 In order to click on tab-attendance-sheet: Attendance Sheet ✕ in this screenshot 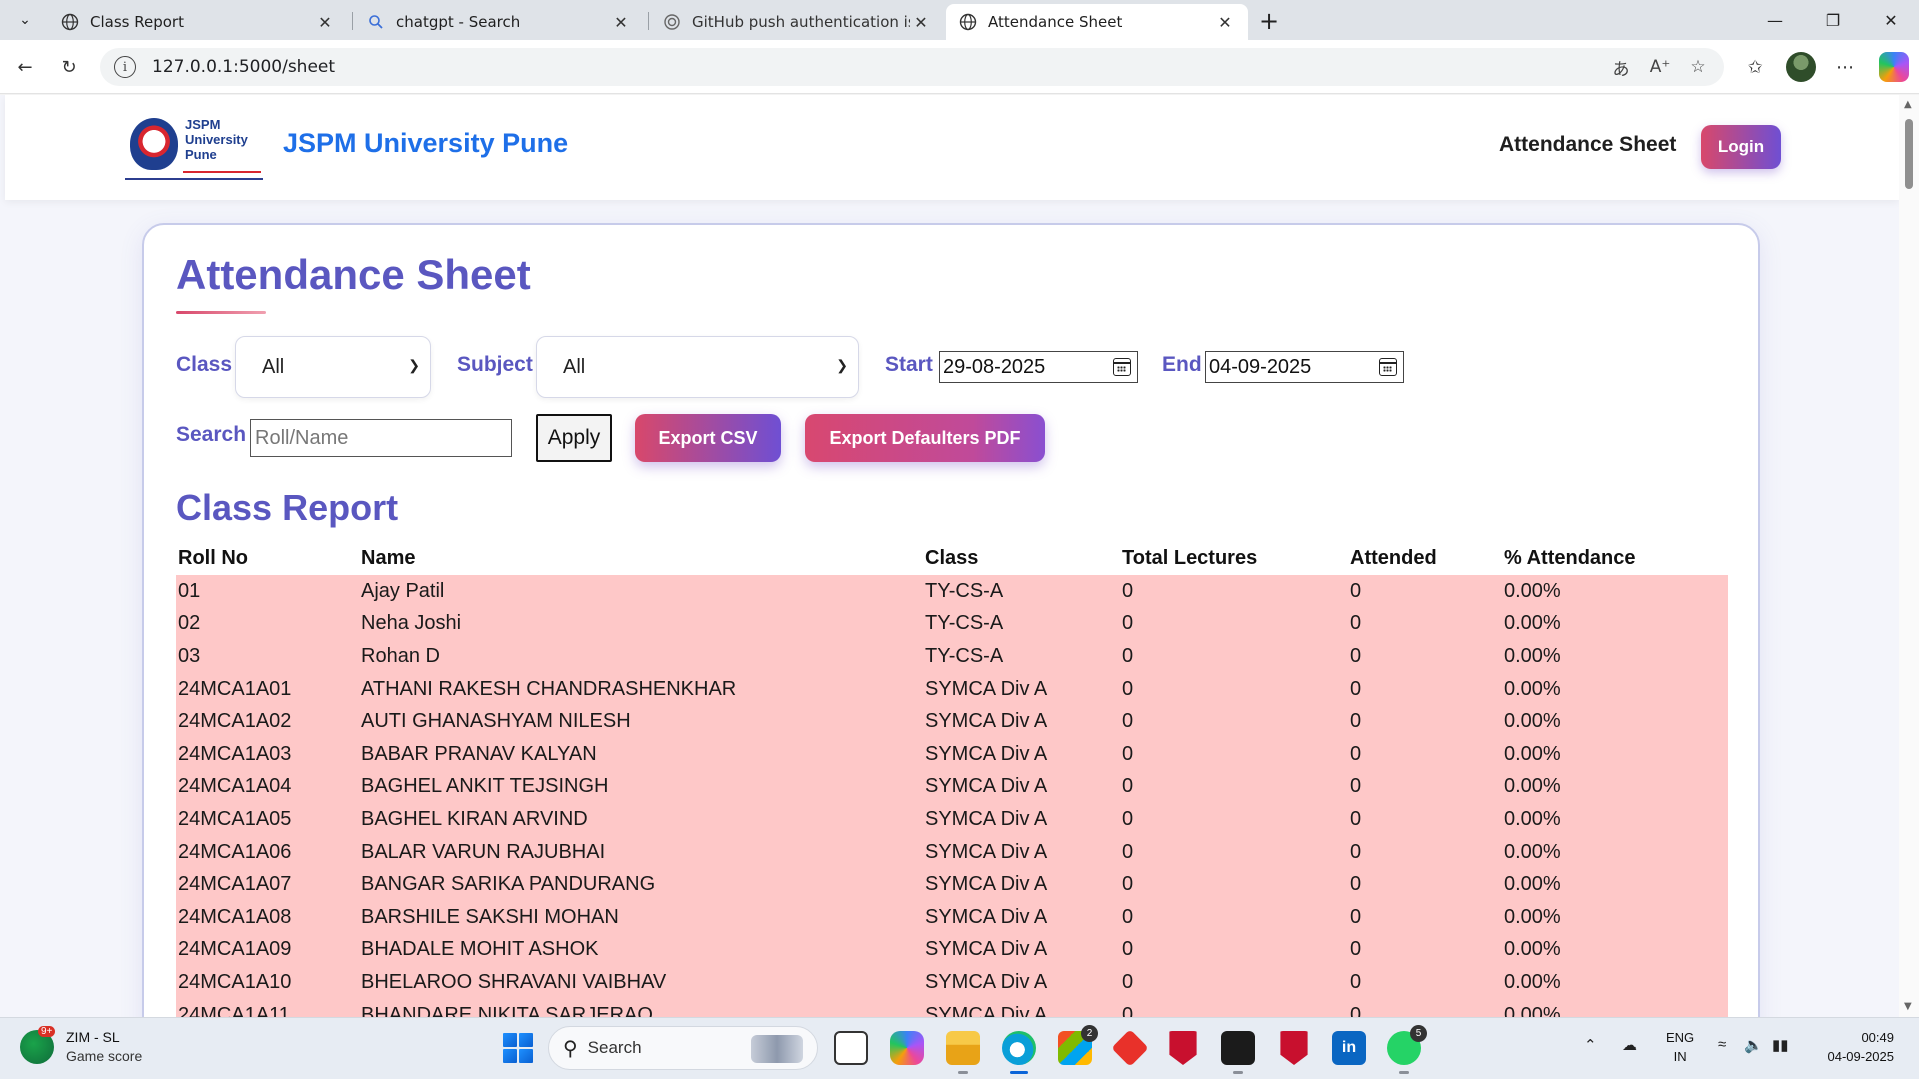, I will do `click(1097, 22)`.